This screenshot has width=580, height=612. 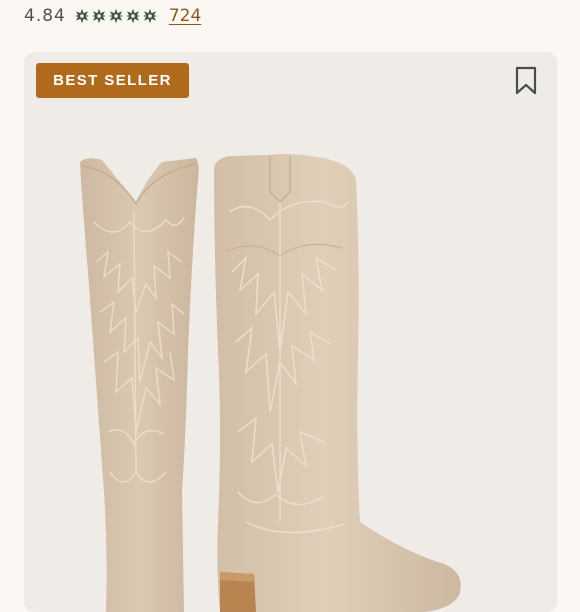 I want to click on review-count-link: 724, so click(x=185, y=16).